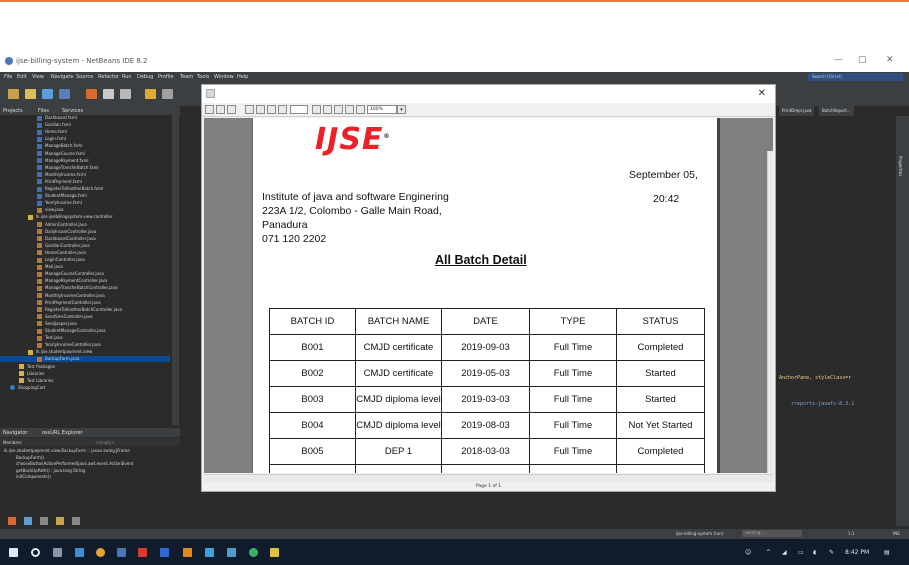 This screenshot has height=565, width=909. I want to click on chevron-down-icon: ▾, so click(401, 109).